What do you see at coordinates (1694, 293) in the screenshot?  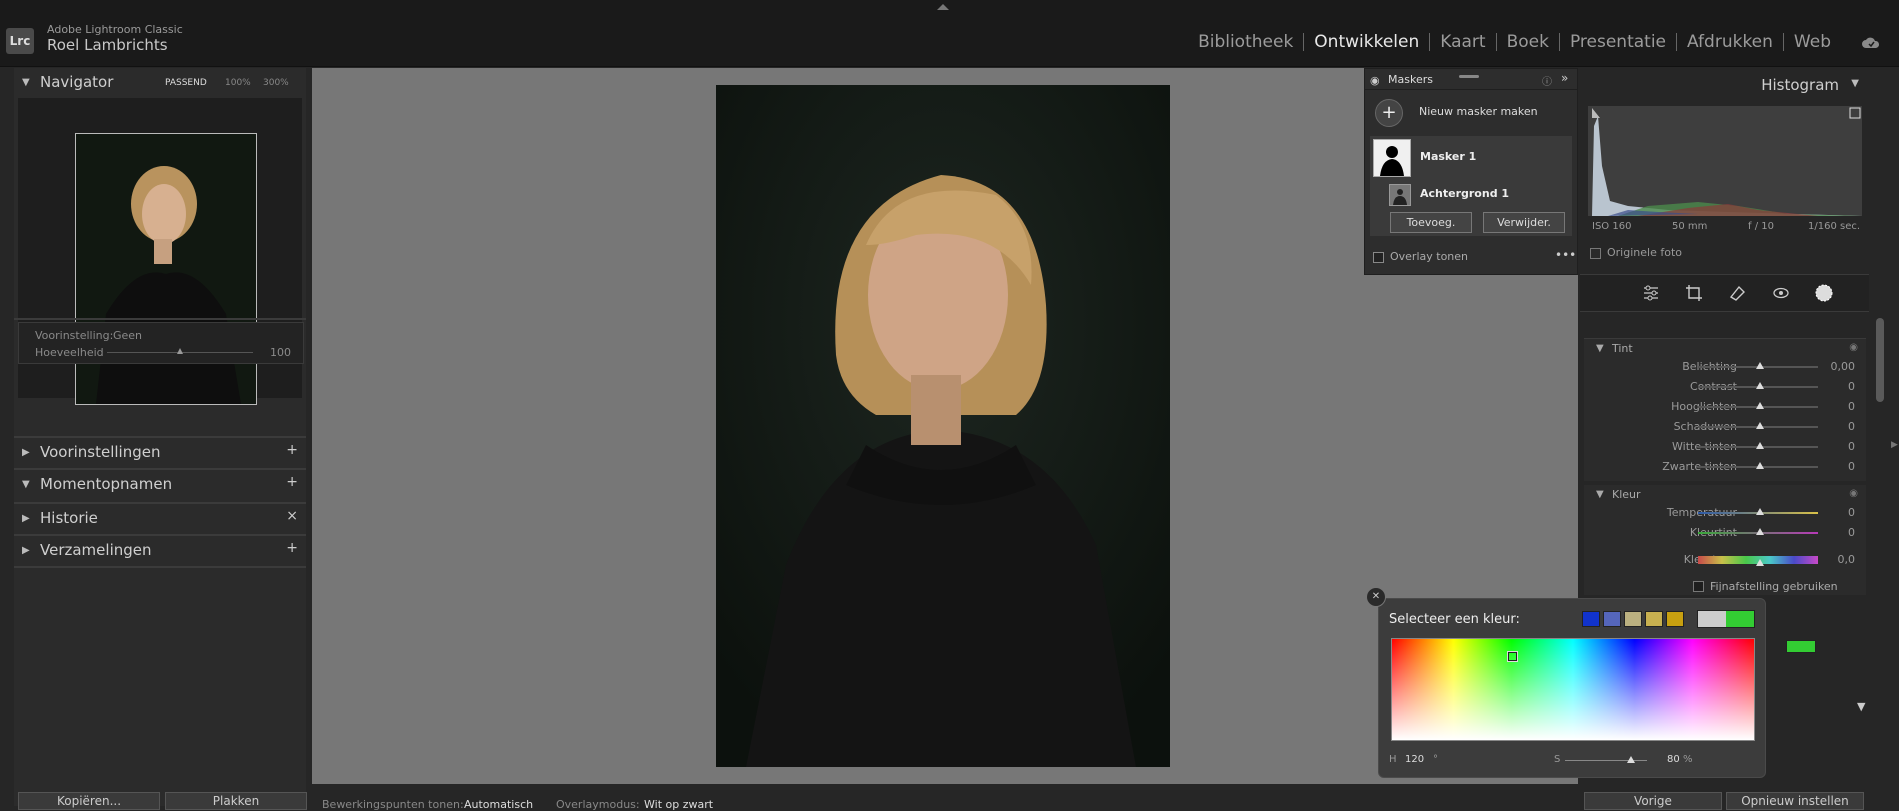 I see `crop-icon` at bounding box center [1694, 293].